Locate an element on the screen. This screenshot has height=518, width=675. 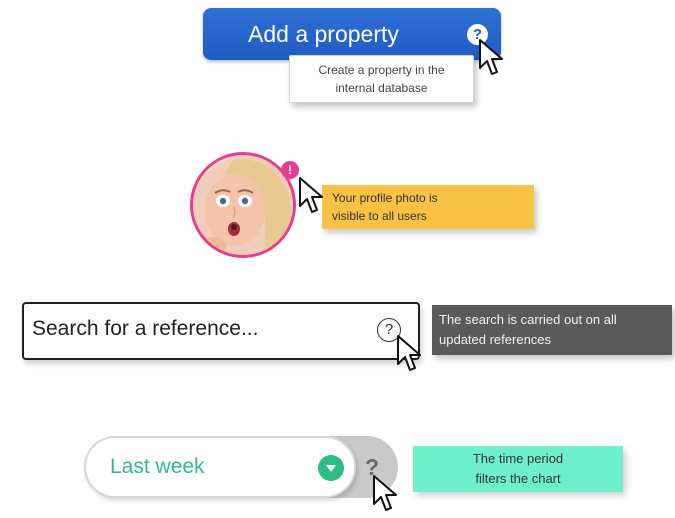
tooltip-line: visible to all users is located at coordinates (379, 216).